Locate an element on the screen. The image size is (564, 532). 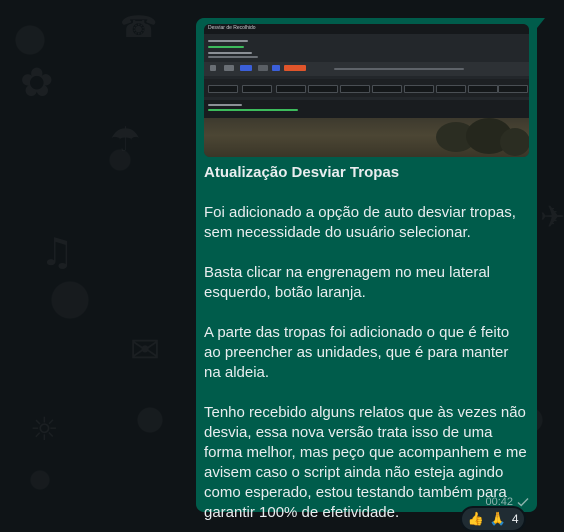
thumbnail-title: Desviar de Recolhido is located at coordinates (232, 28).